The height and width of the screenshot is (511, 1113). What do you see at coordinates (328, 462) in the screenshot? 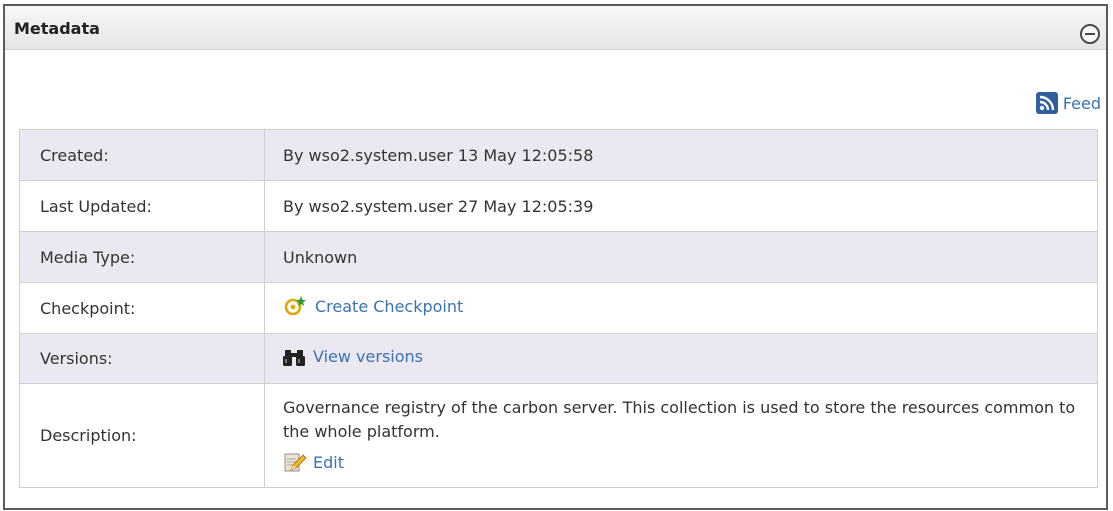
I see `edit-label: Edit` at bounding box center [328, 462].